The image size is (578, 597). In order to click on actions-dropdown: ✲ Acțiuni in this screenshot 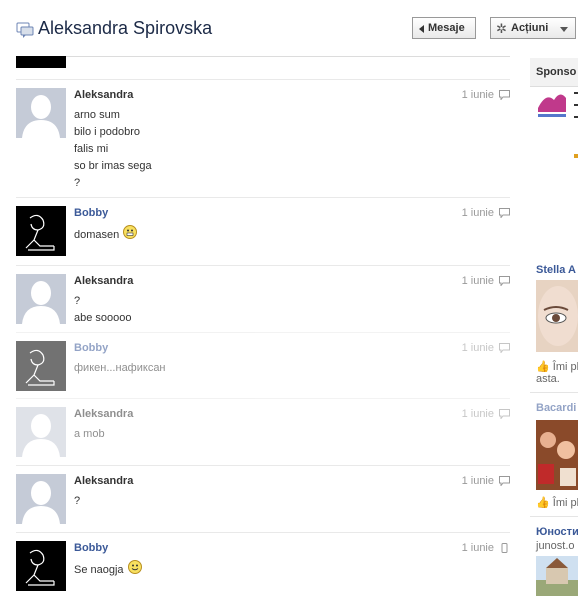, I will do `click(533, 28)`.